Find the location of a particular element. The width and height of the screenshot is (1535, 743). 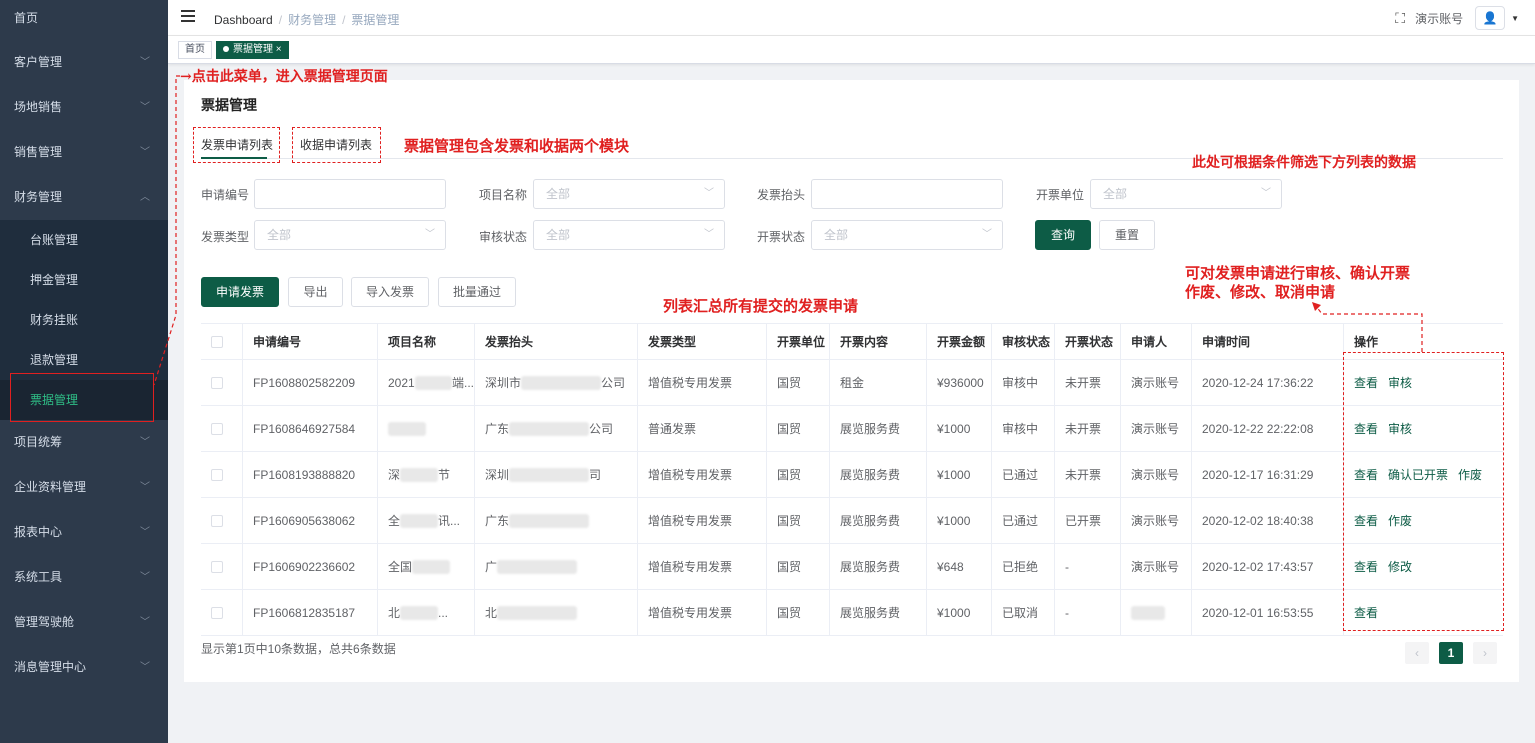

select-all-cell is located at coordinates (222, 341).